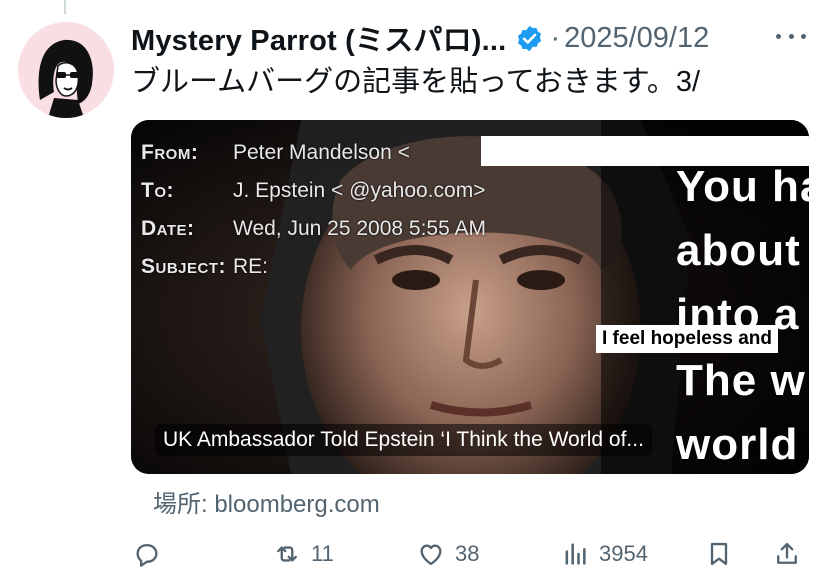  I want to click on views-button: 3954, so click(604, 554).